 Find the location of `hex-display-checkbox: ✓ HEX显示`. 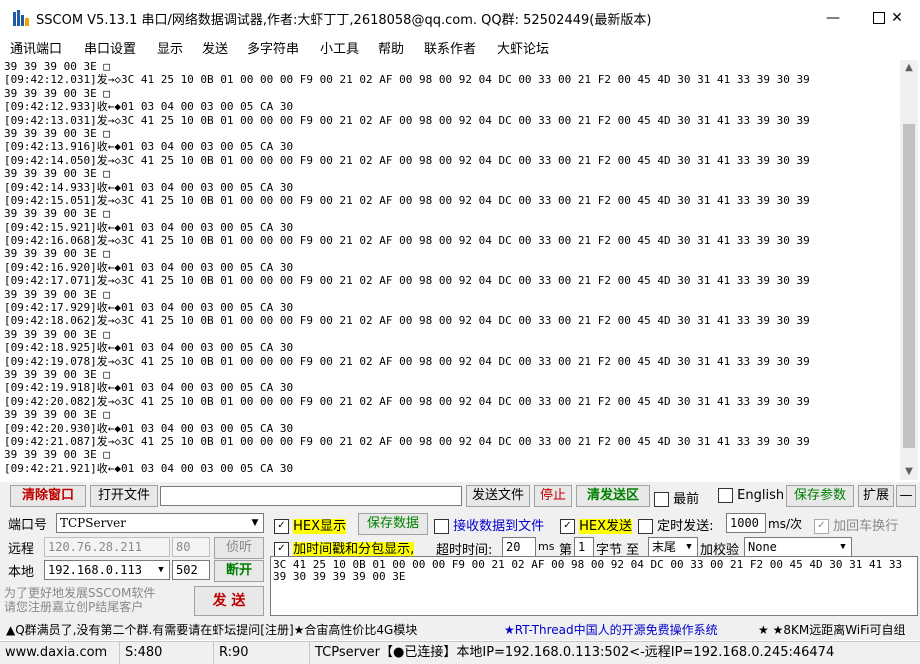

hex-display-checkbox: ✓ HEX显示 is located at coordinates (310, 524).